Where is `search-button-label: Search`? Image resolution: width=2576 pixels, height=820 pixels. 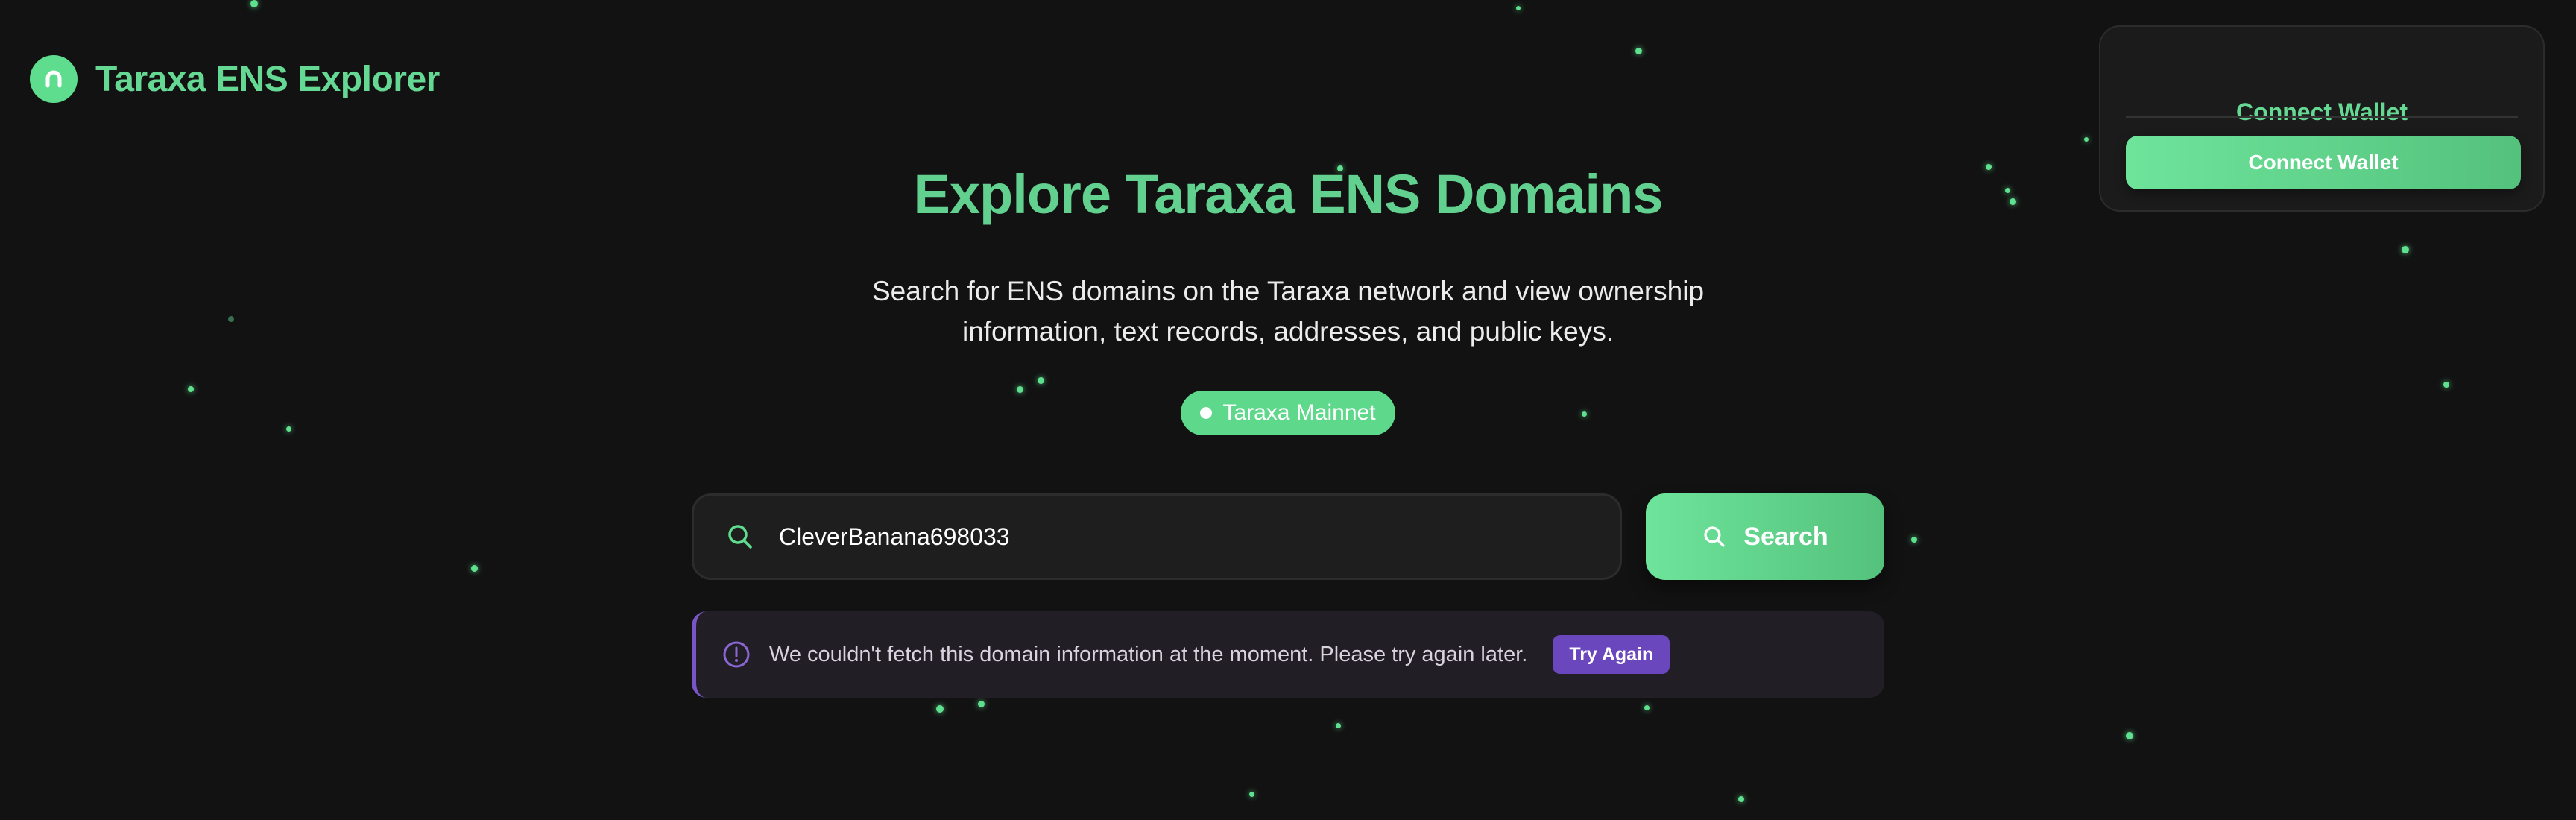 search-button-label: Search is located at coordinates (1785, 536).